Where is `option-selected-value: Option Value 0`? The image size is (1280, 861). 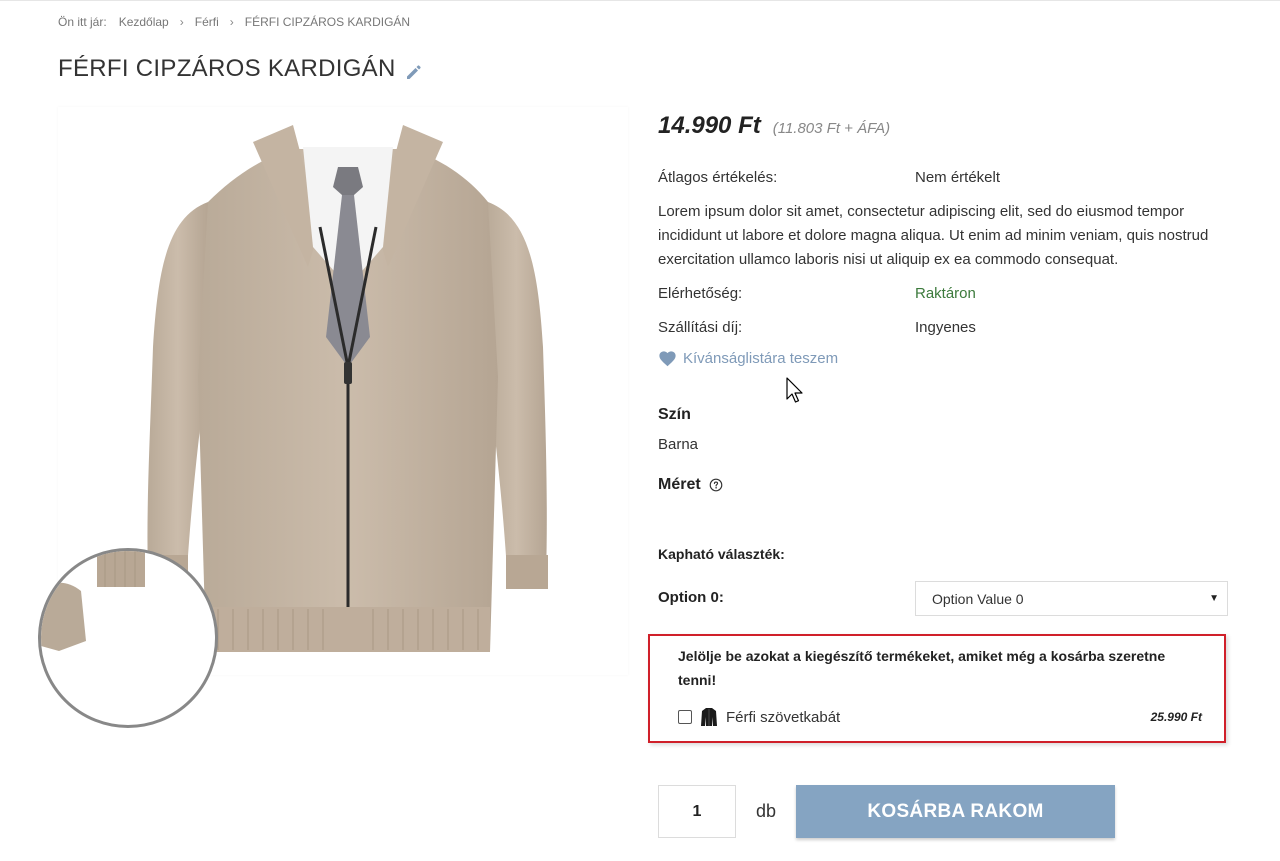
option-selected-value: Option Value 0 is located at coordinates (978, 598).